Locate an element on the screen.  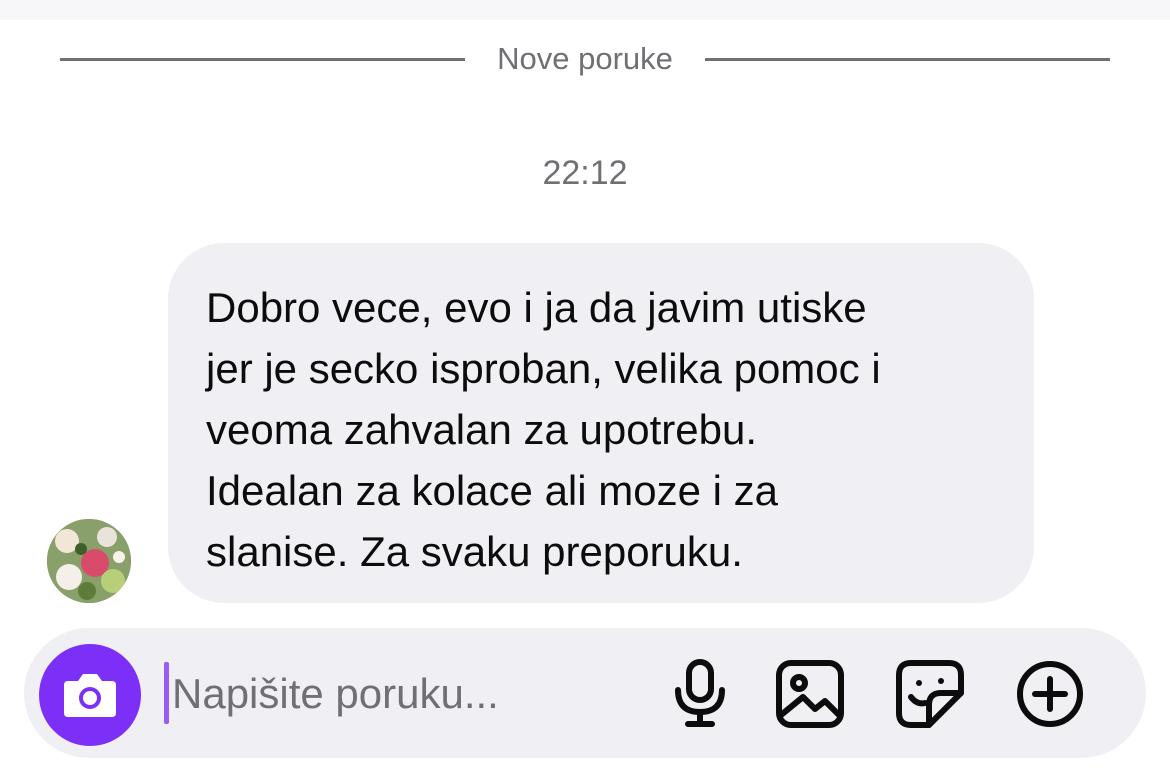
new-messages-label: Nove poruke is located at coordinates (585, 58).